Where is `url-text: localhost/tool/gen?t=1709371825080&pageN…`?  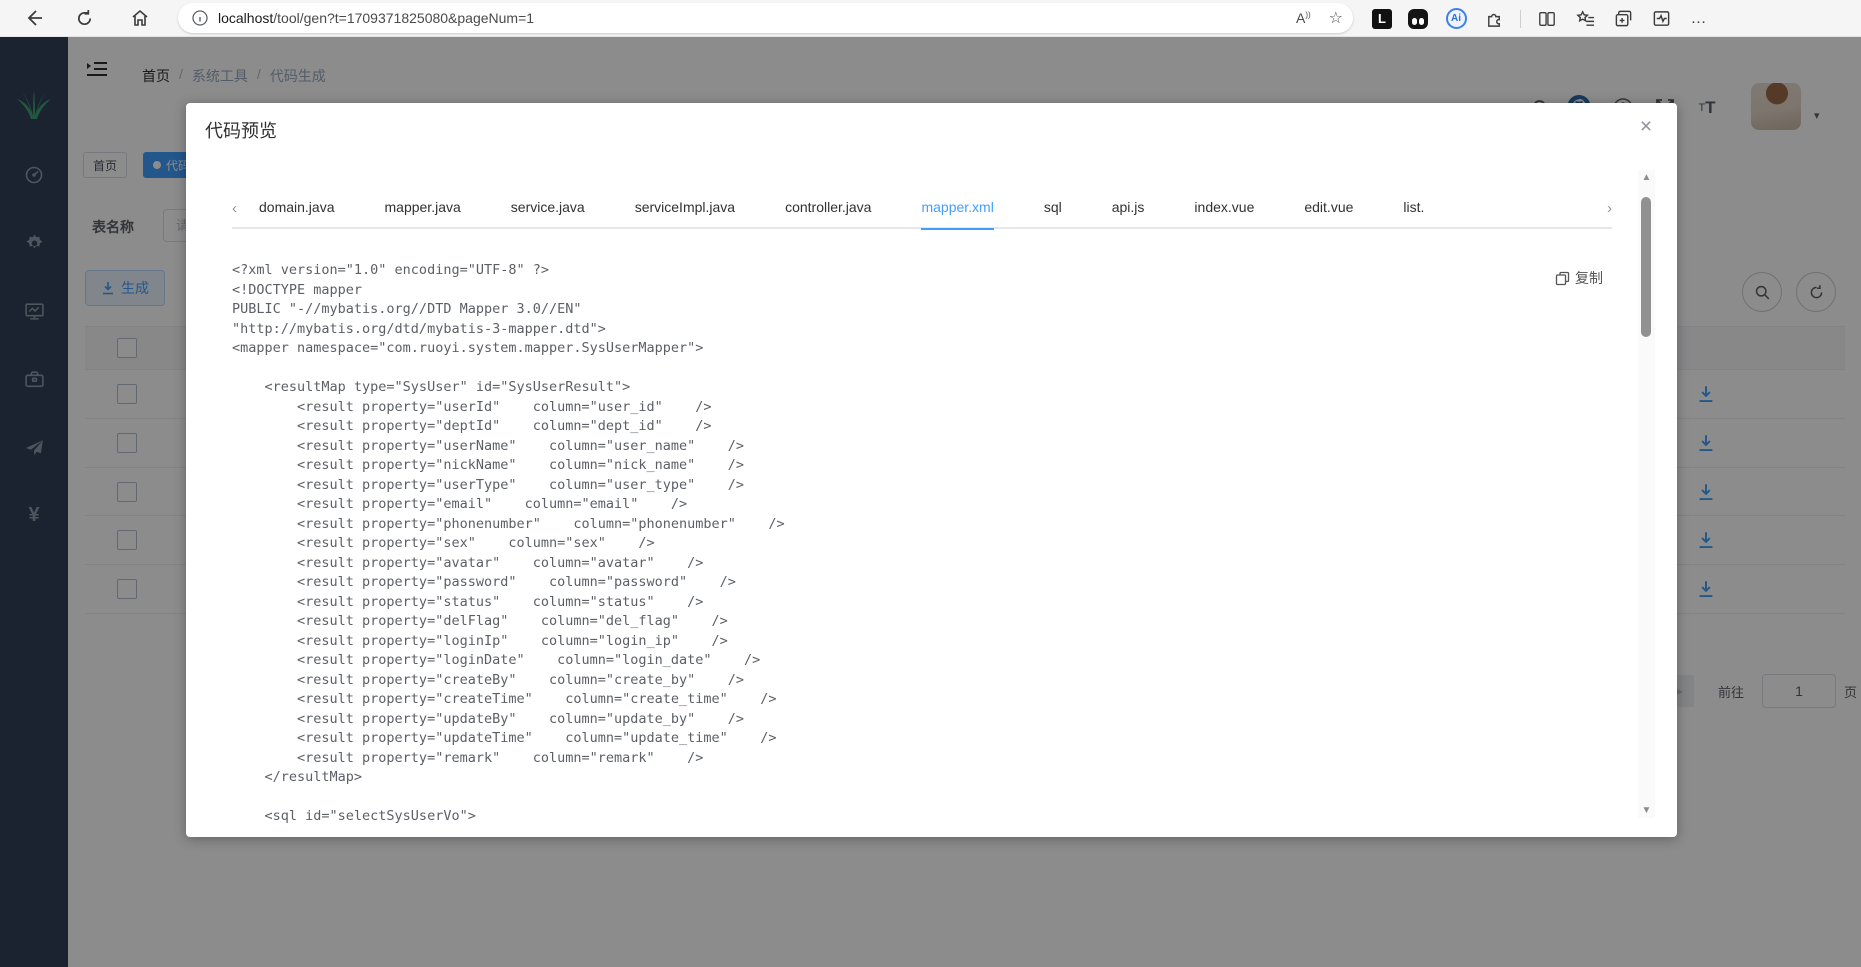
url-text: localhost/tool/gen?t=1709371825080&pageN… is located at coordinates (376, 18).